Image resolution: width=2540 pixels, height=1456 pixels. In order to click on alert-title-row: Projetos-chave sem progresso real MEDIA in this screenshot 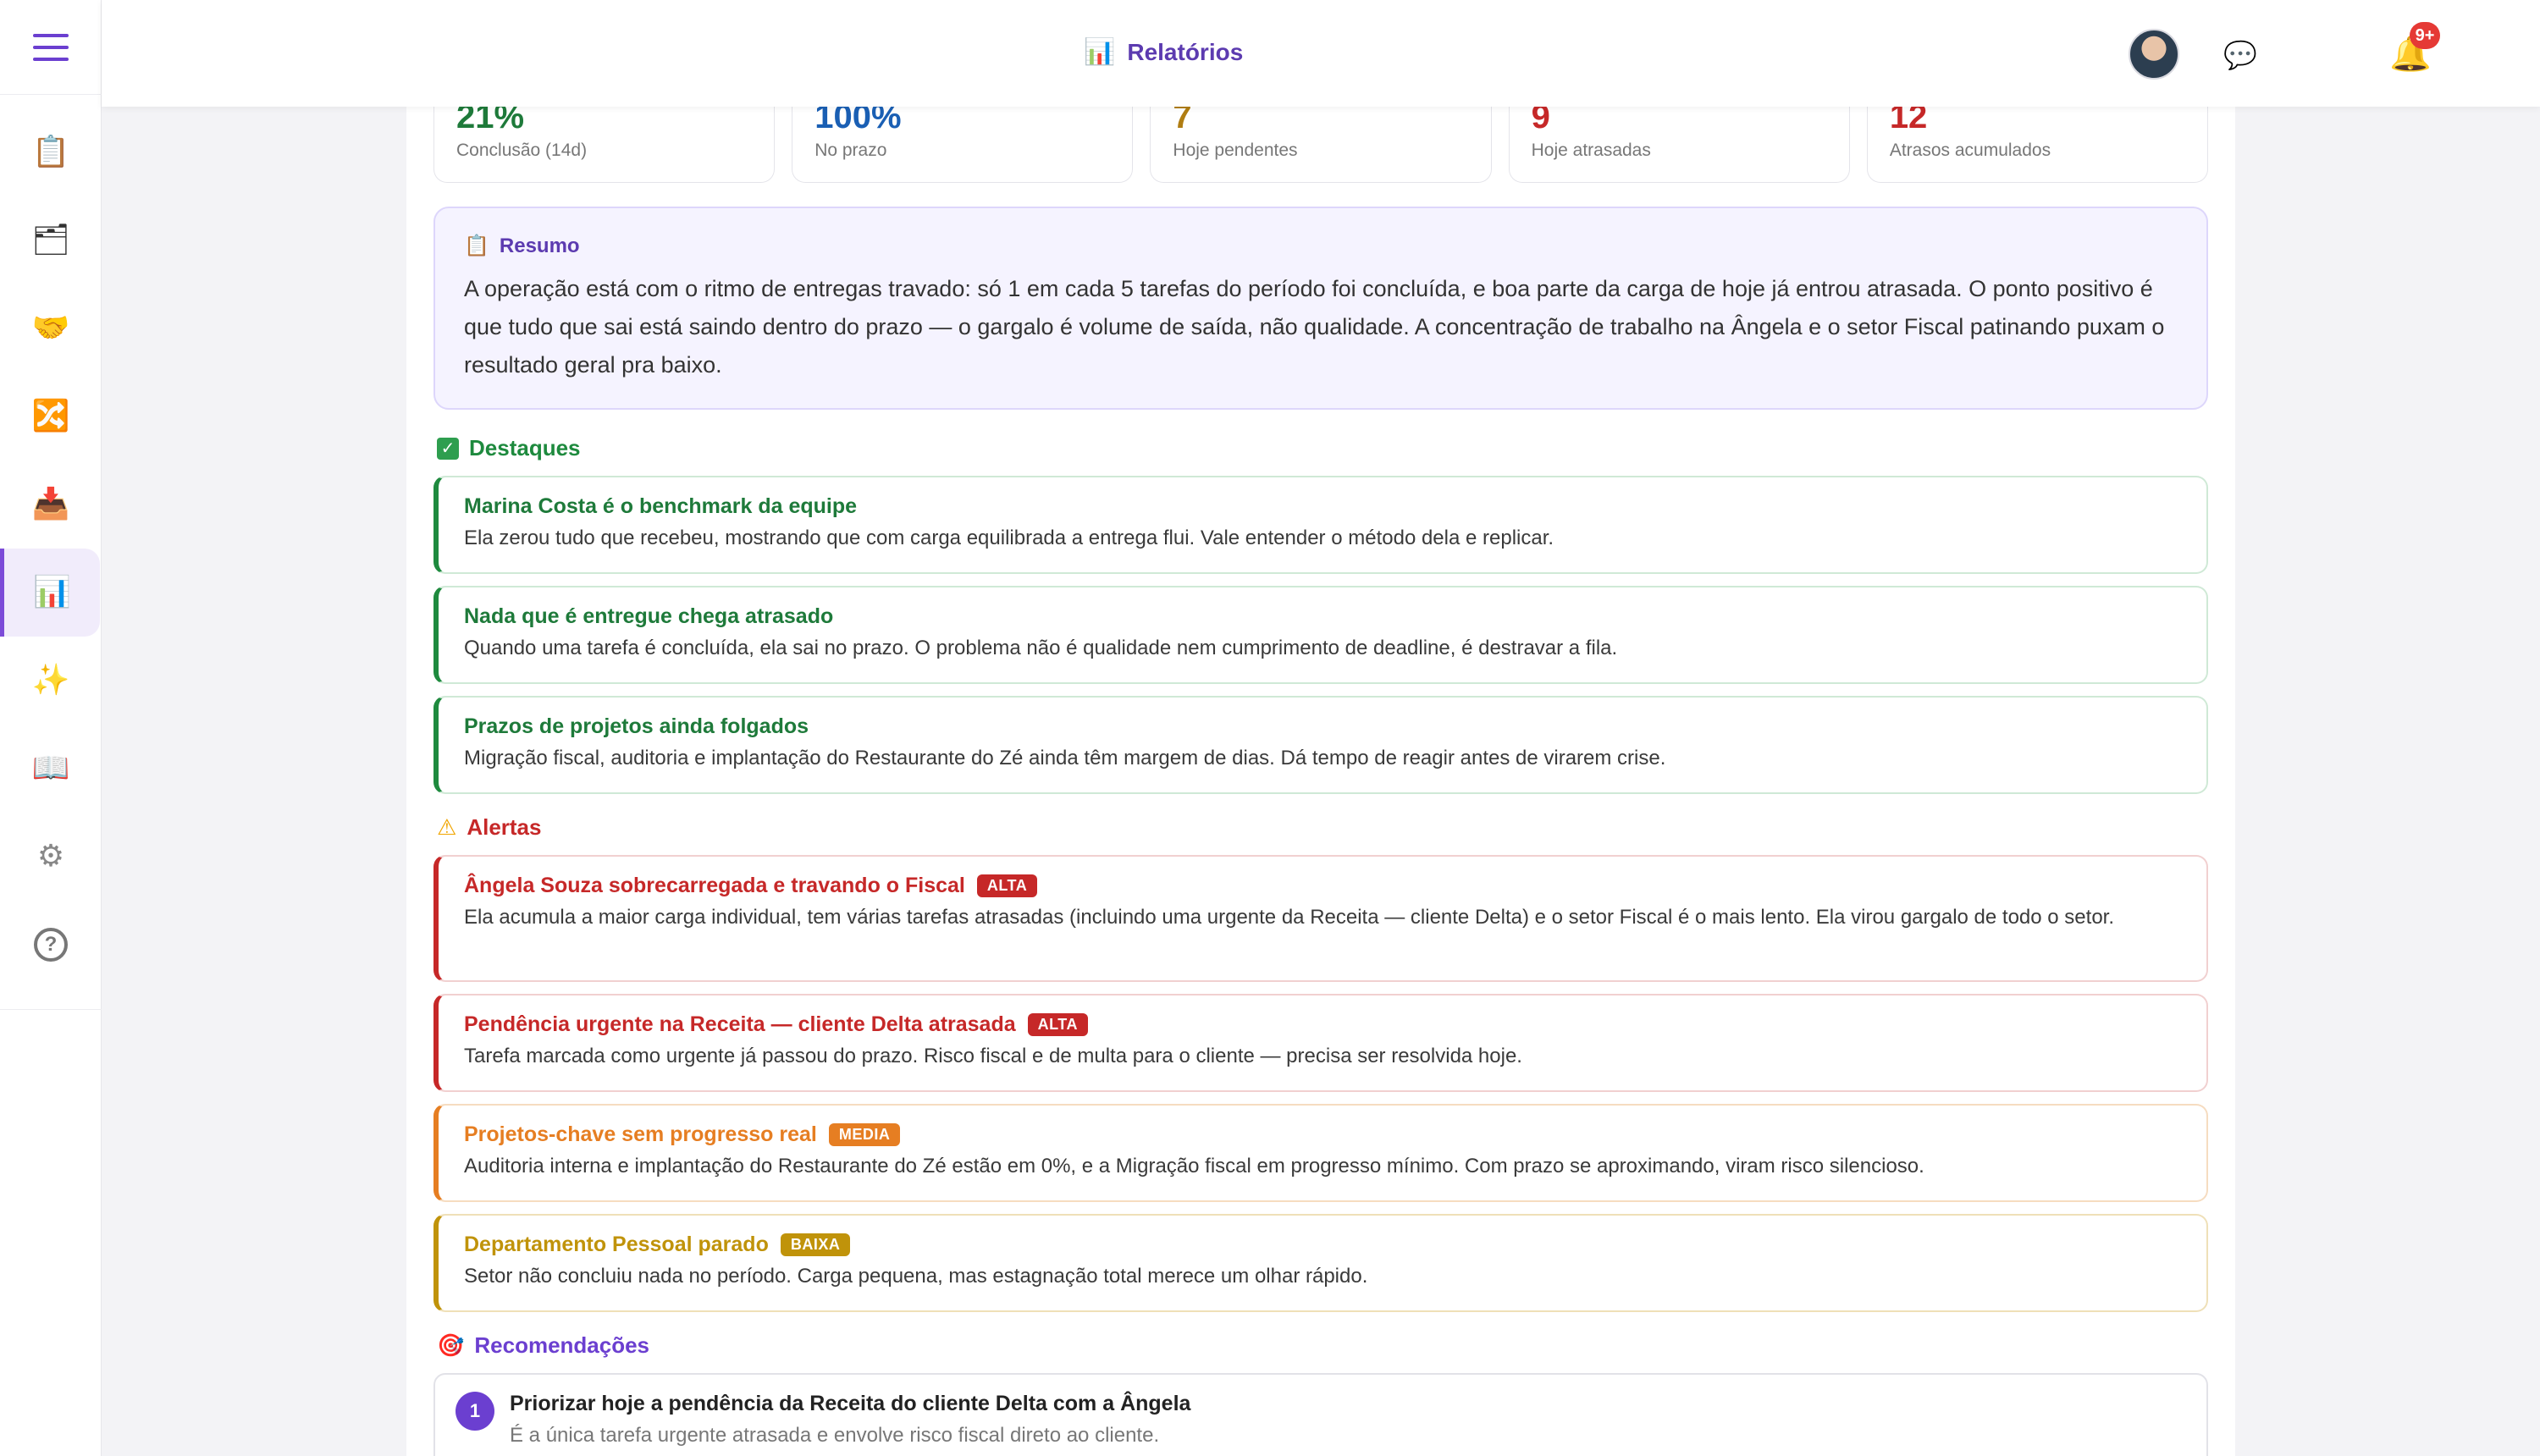, I will do `click(1322, 1134)`.